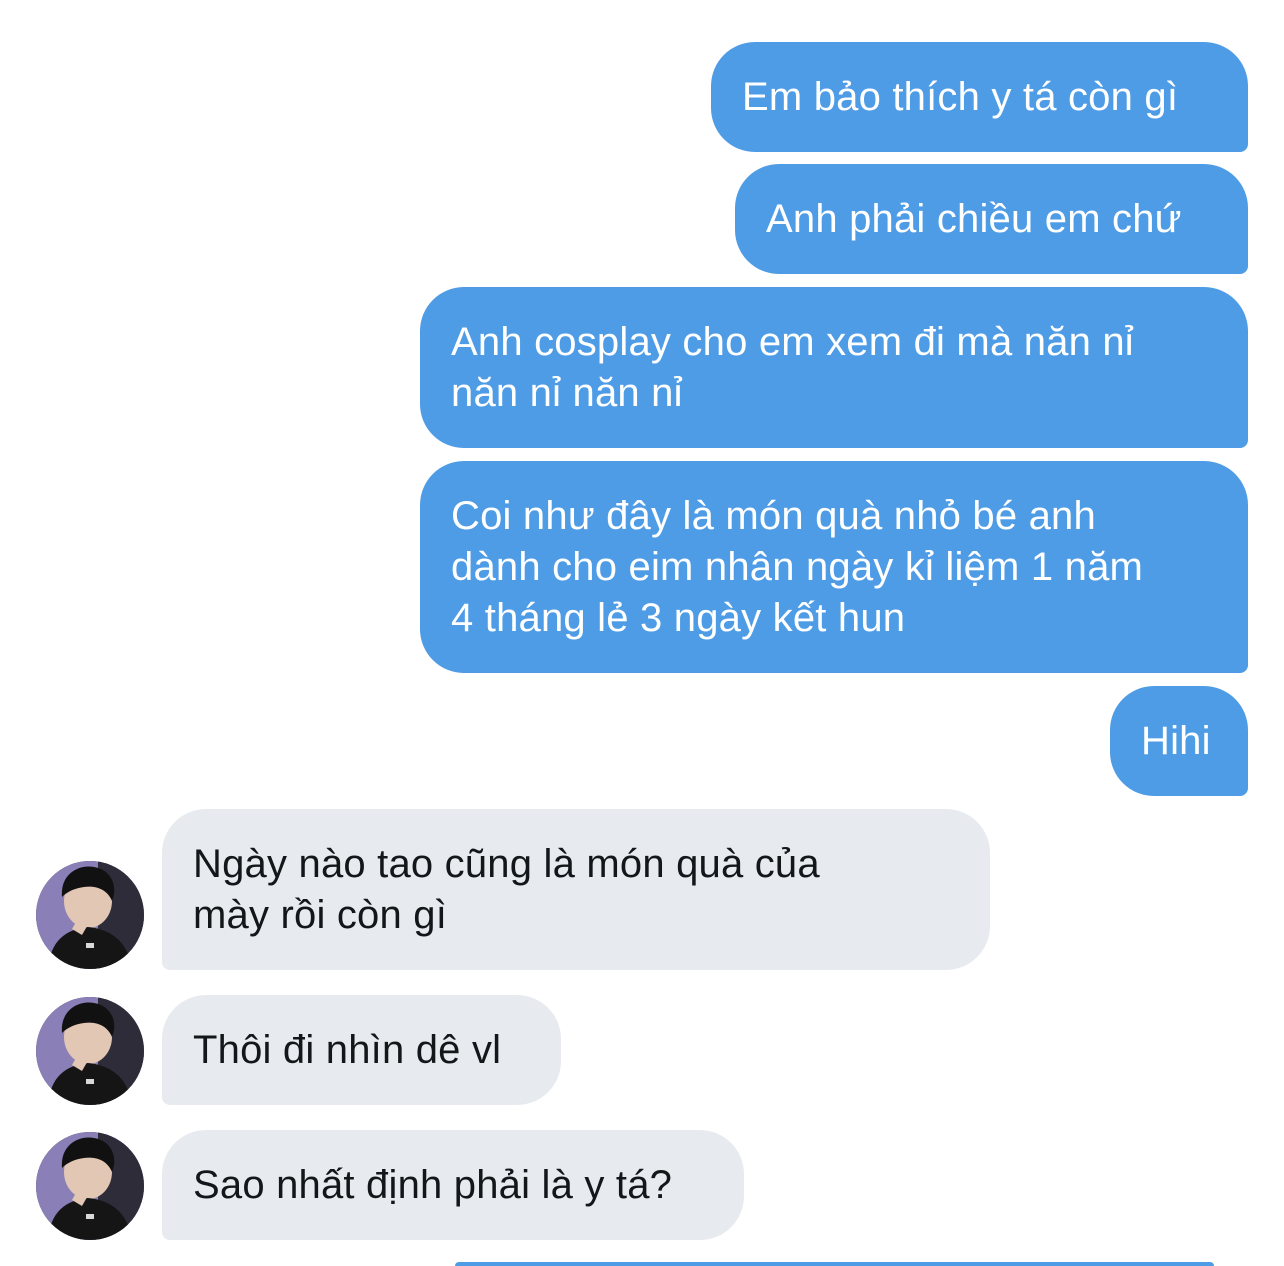 The image size is (1284, 1266). I want to click on outgoing-message-bubble: Hihi, so click(1179, 741).